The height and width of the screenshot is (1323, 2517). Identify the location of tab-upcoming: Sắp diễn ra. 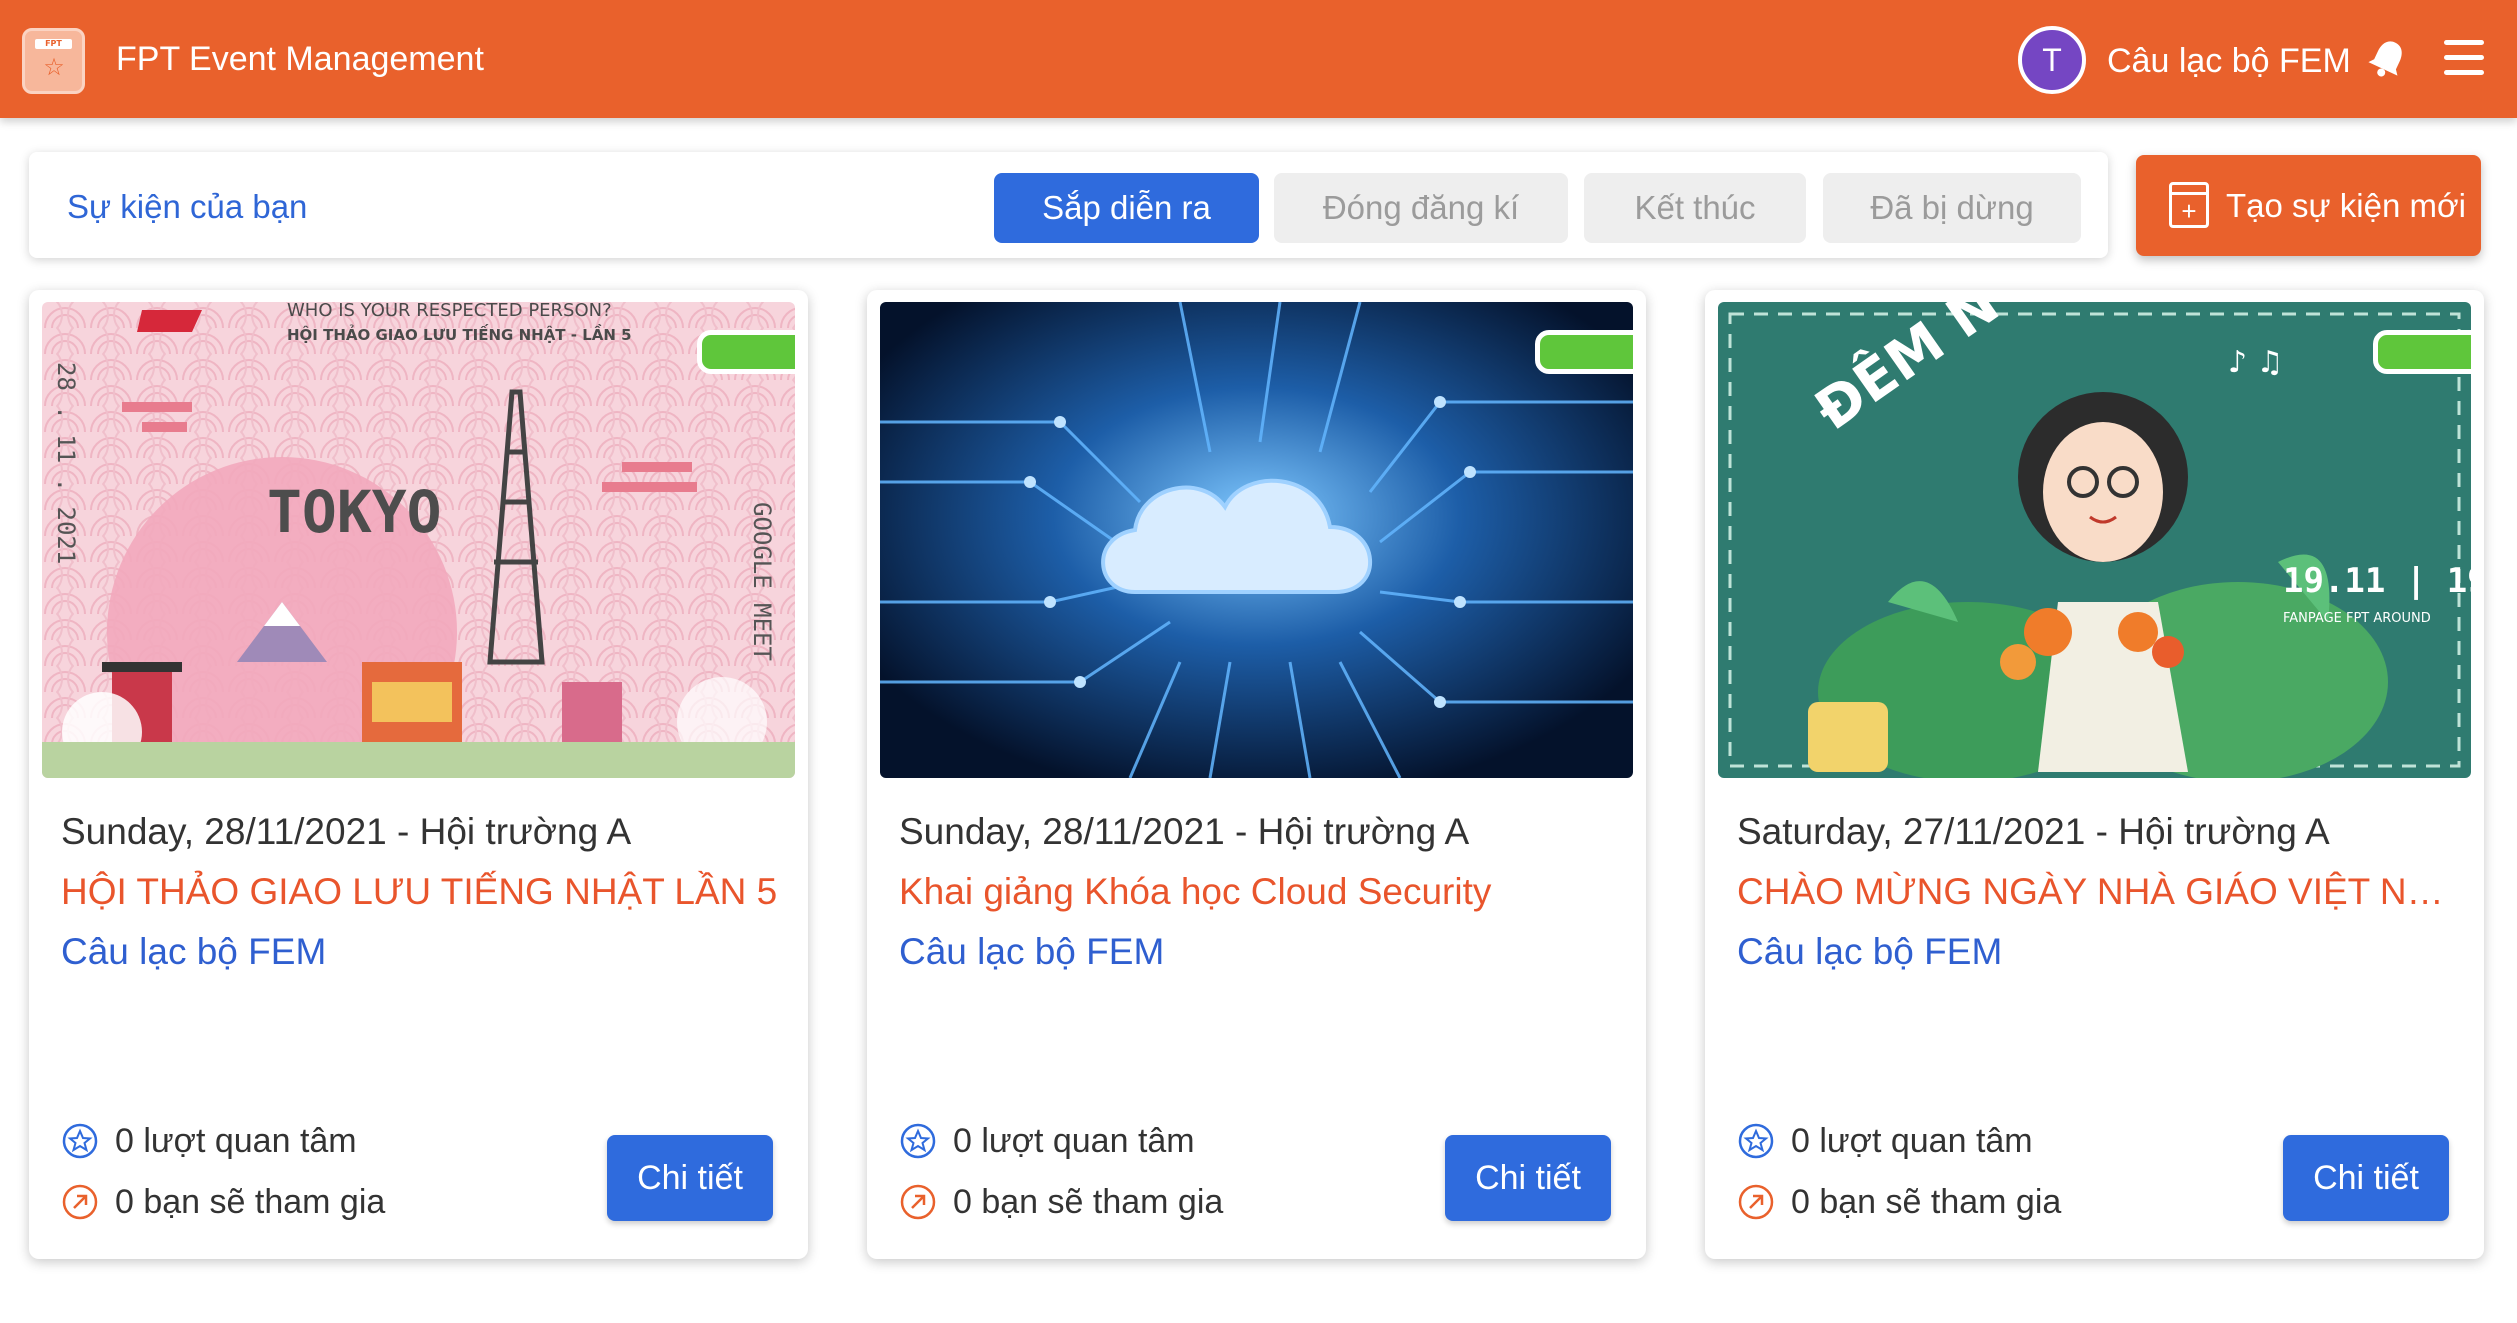
(1126, 208).